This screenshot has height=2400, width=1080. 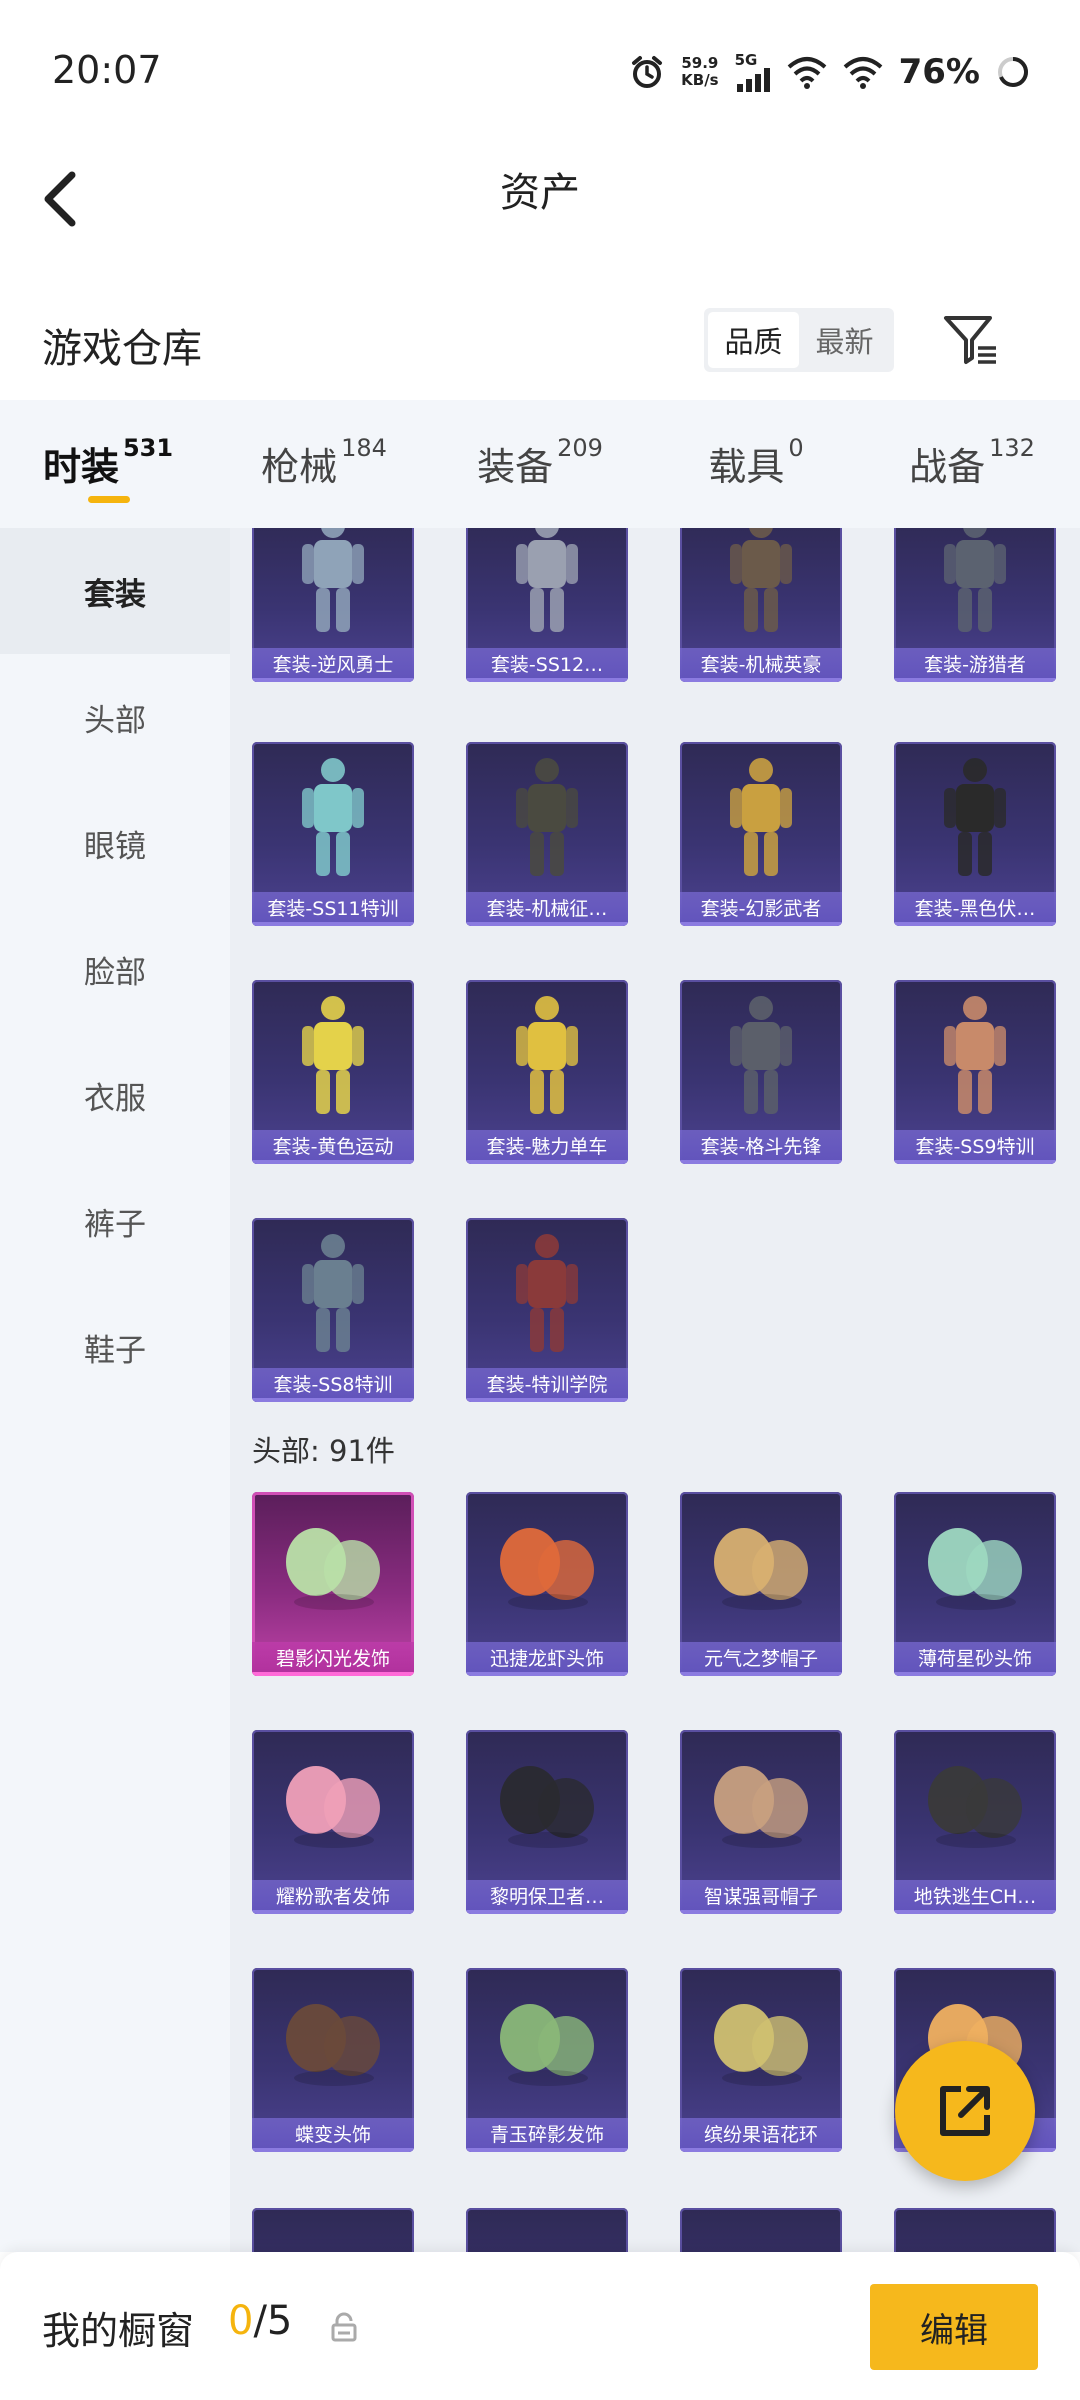 I want to click on sidebar-item-glasses: 眼镜, so click(x=115, y=843).